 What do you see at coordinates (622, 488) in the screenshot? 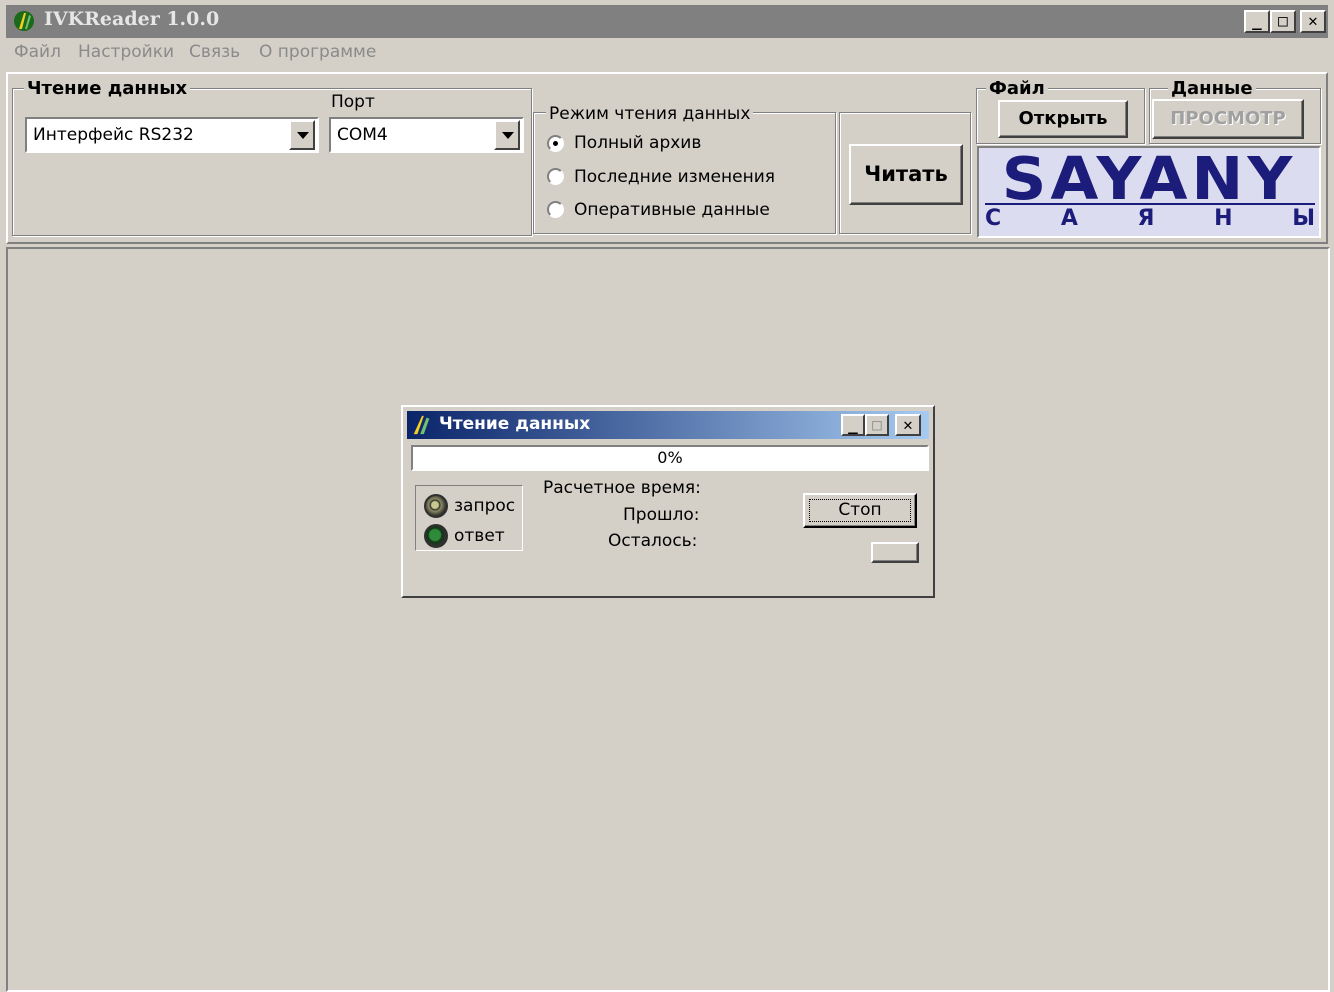
I see `estimated-time-label: Расчетное время:` at bounding box center [622, 488].